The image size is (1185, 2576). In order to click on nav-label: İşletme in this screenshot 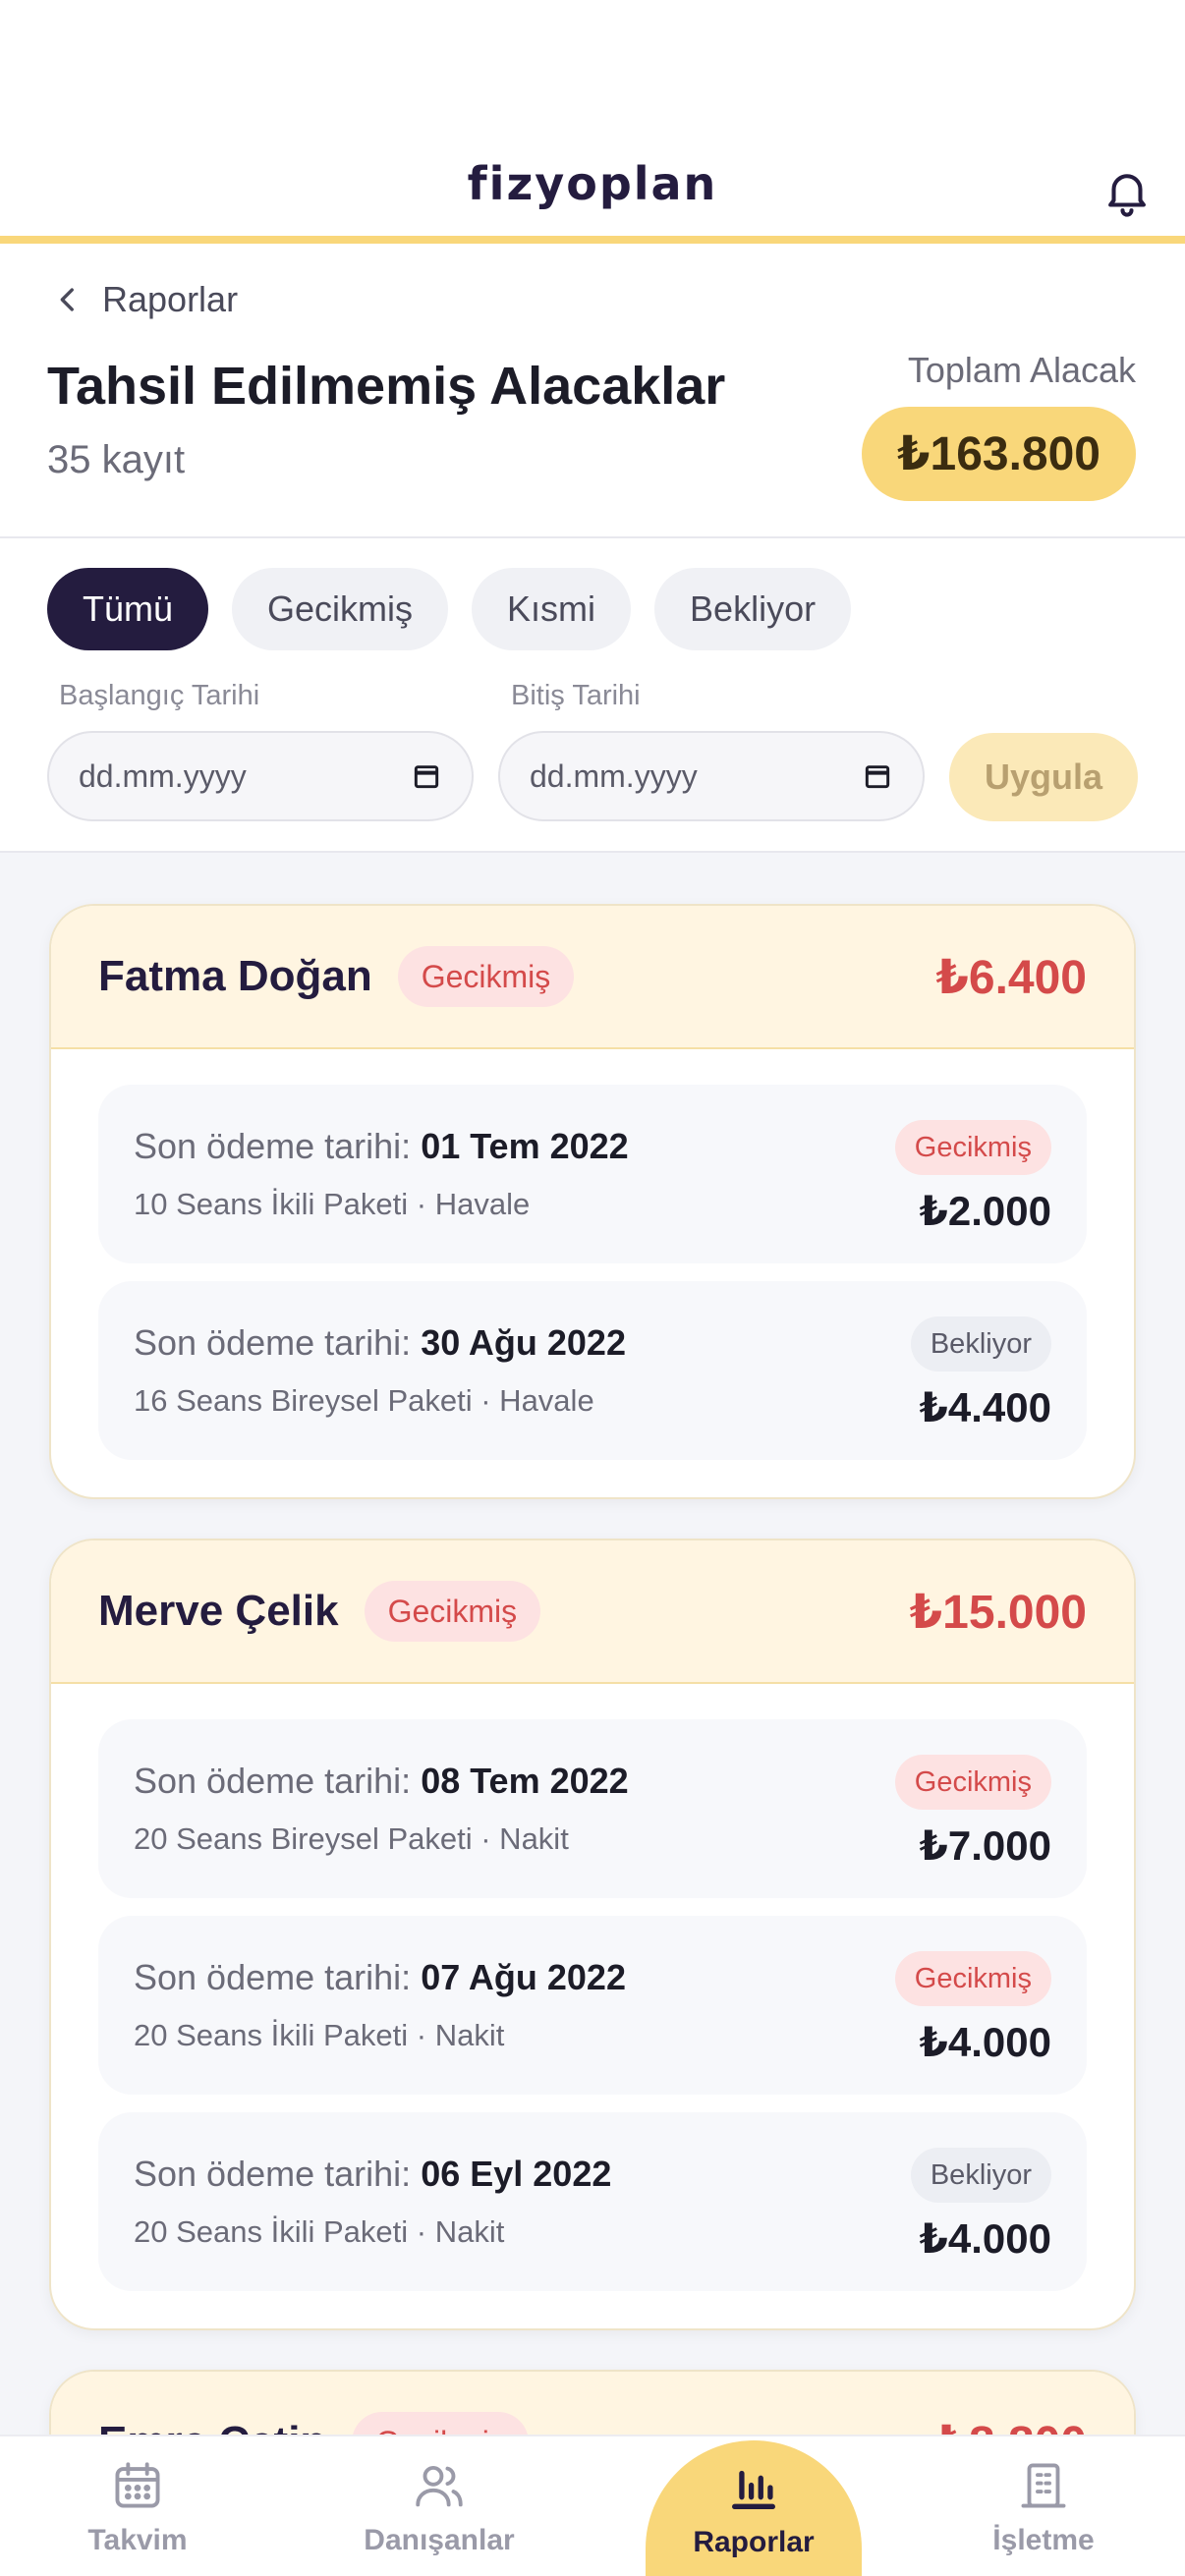, I will do `click(1044, 2540)`.